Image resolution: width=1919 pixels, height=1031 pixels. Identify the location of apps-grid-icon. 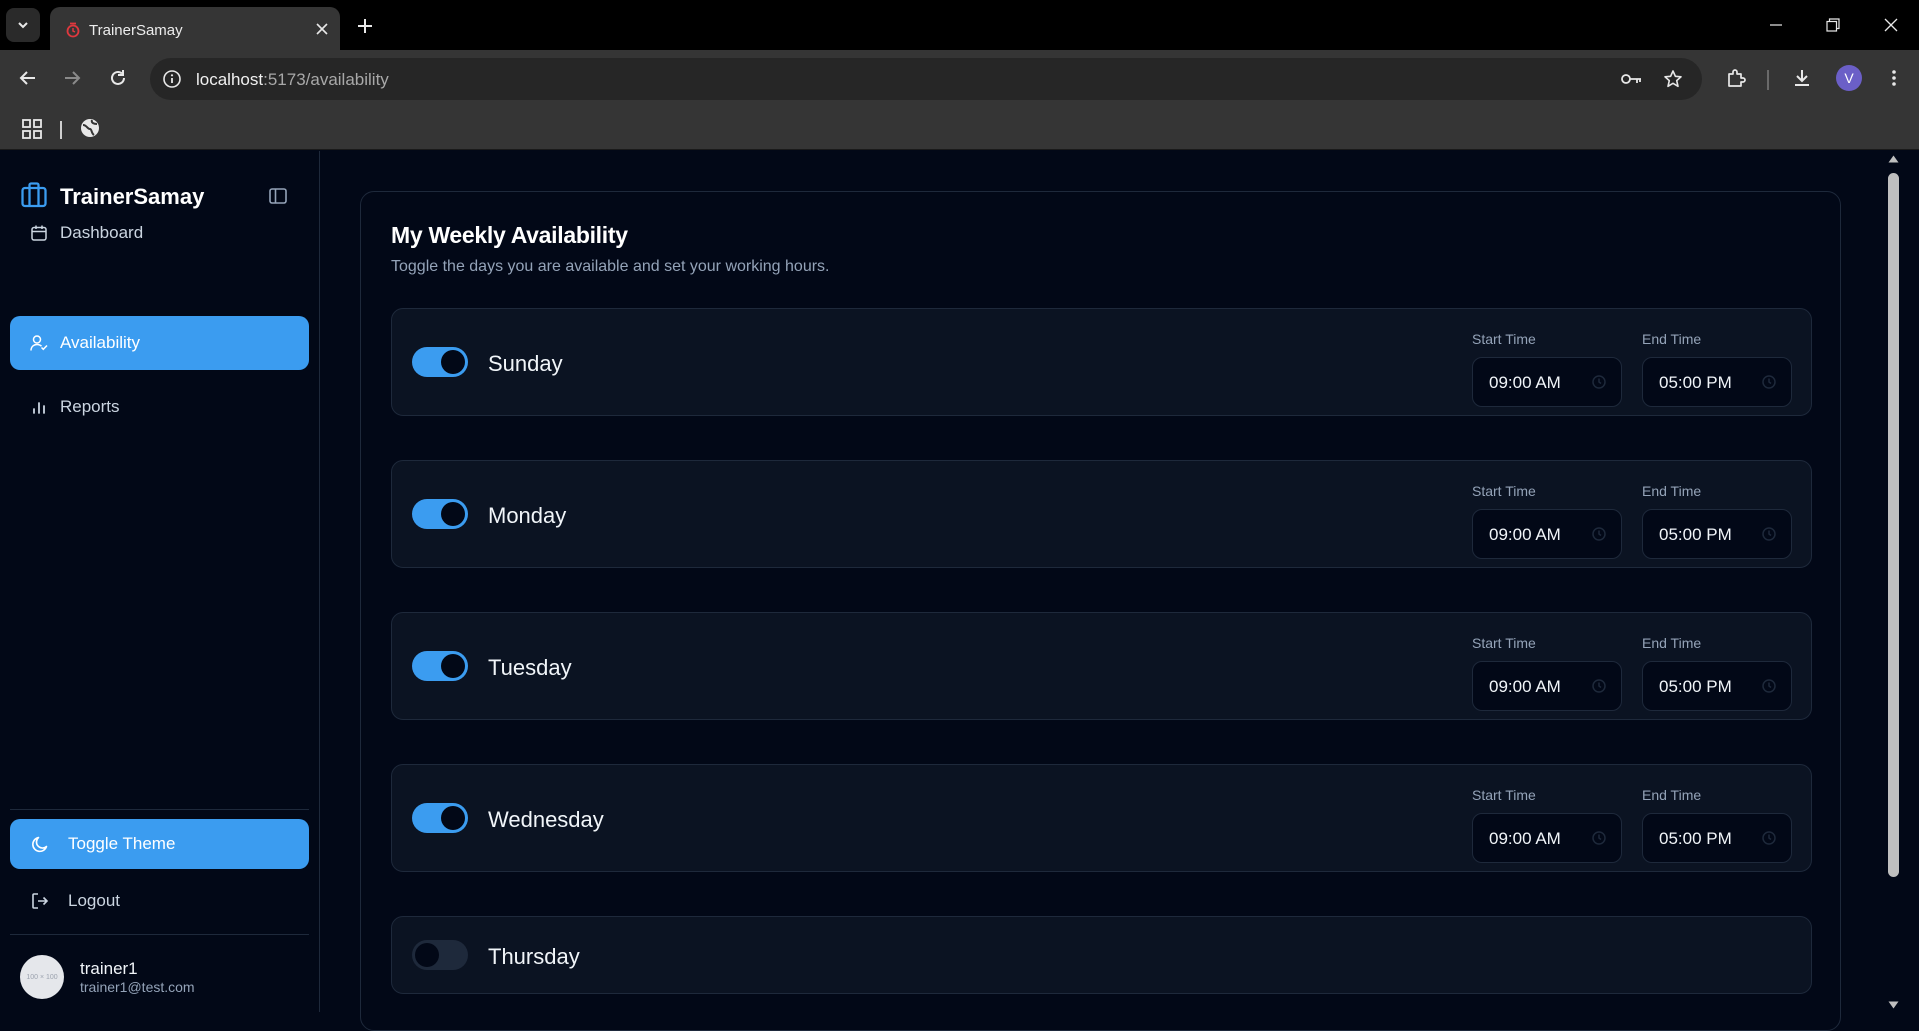
(32, 129).